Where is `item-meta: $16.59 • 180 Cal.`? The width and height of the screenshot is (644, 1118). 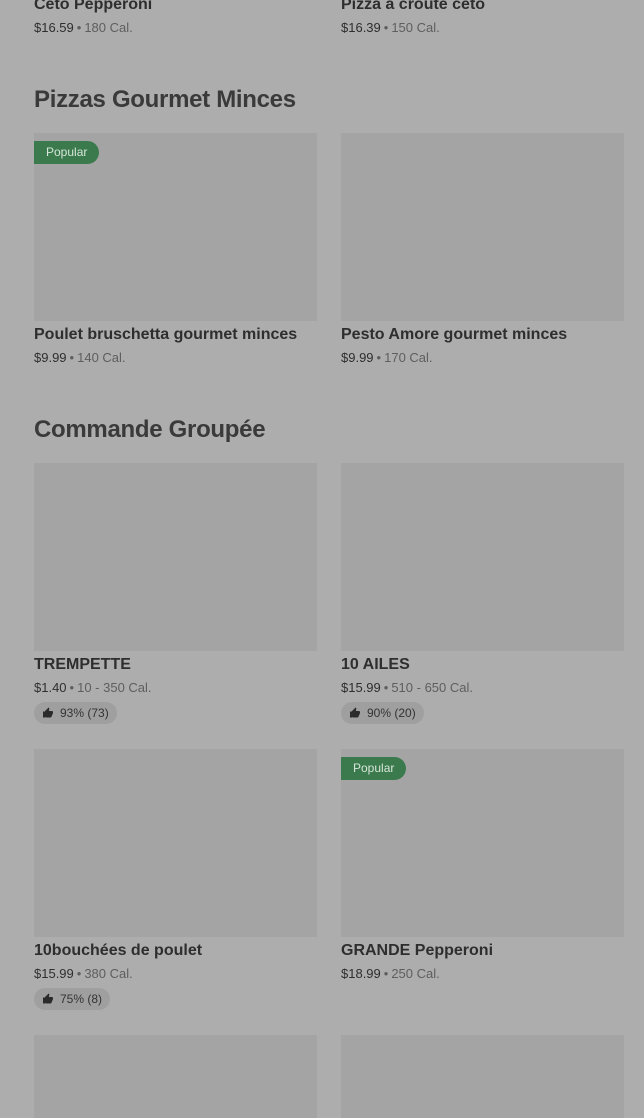
item-meta: $16.59 • 180 Cal. is located at coordinates (83, 27).